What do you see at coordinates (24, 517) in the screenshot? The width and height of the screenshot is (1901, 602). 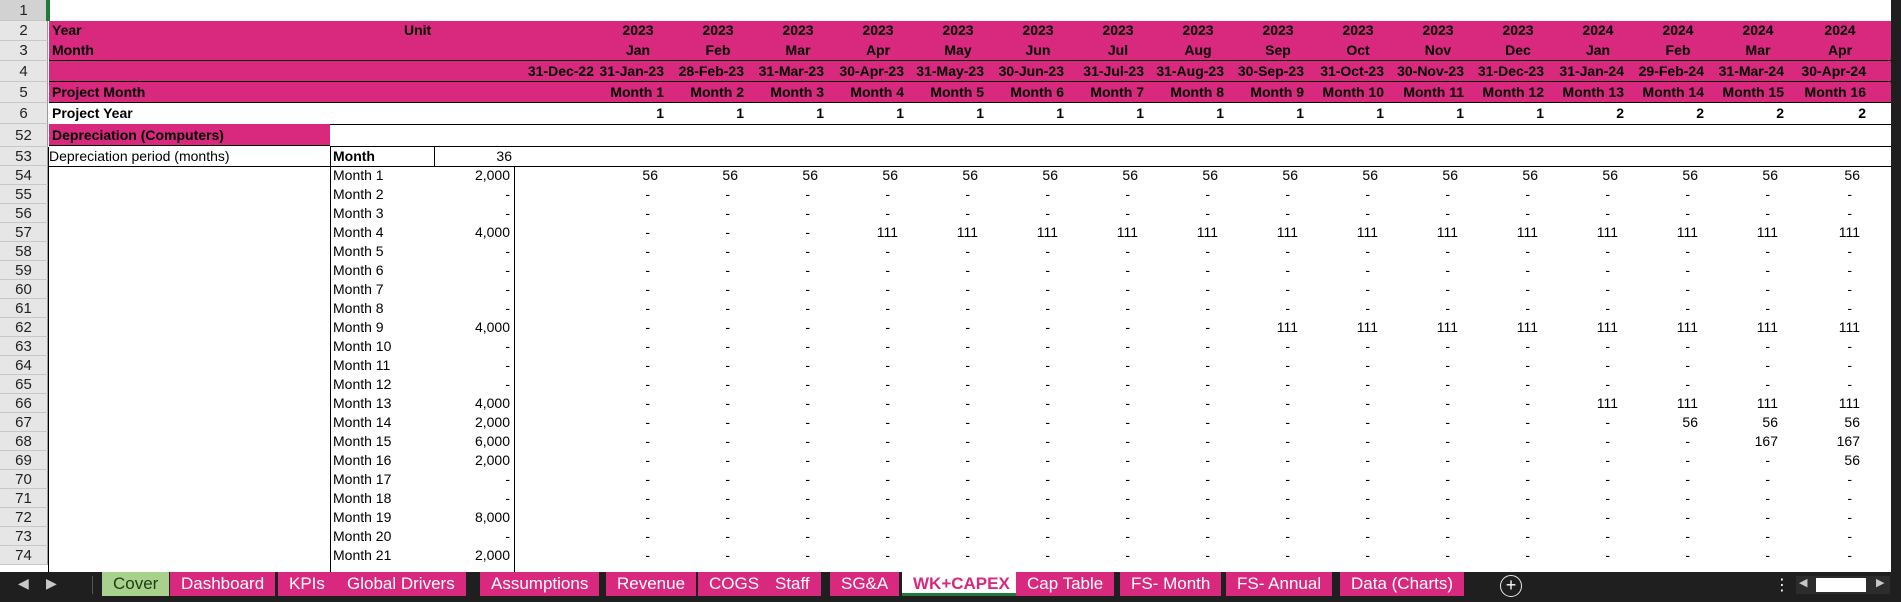 I see `row-header: 72` at bounding box center [24, 517].